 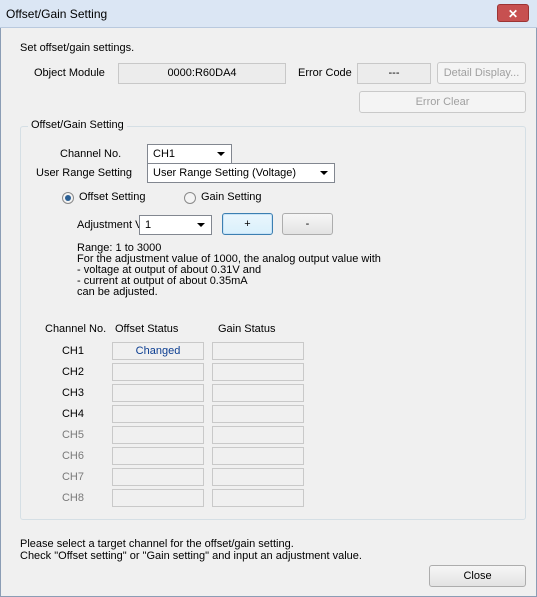 I want to click on instruction-text: Set offset/gain settings., so click(x=77, y=48).